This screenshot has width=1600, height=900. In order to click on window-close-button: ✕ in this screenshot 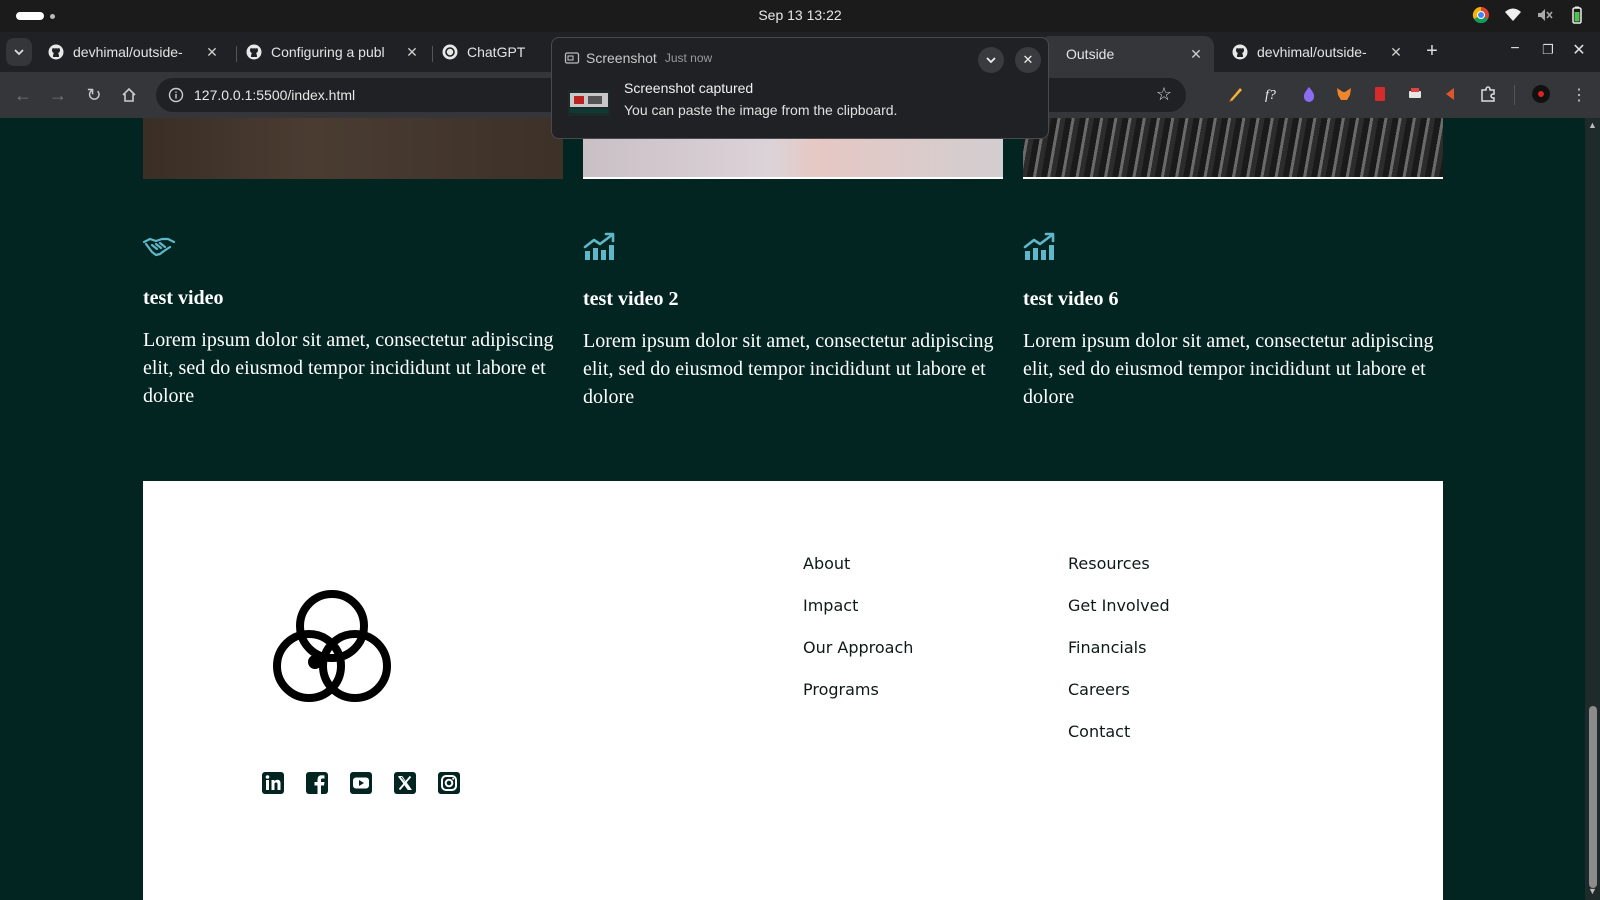, I will do `click(1579, 50)`.